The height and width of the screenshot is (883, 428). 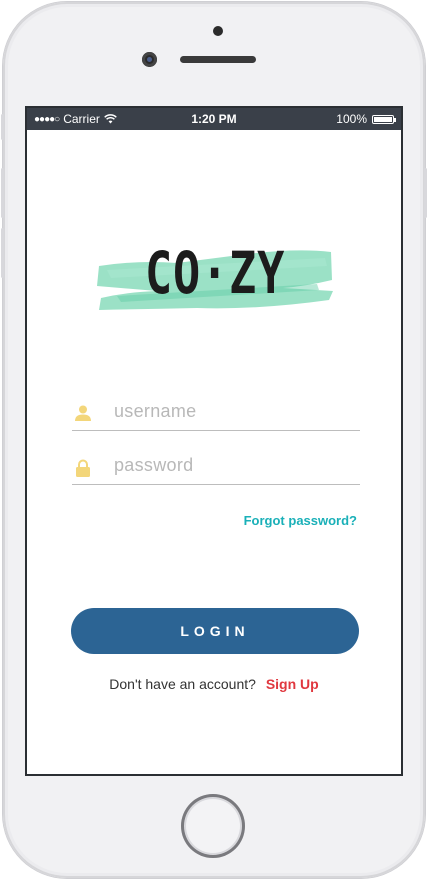 I want to click on power-button, so click(x=425, y=193).